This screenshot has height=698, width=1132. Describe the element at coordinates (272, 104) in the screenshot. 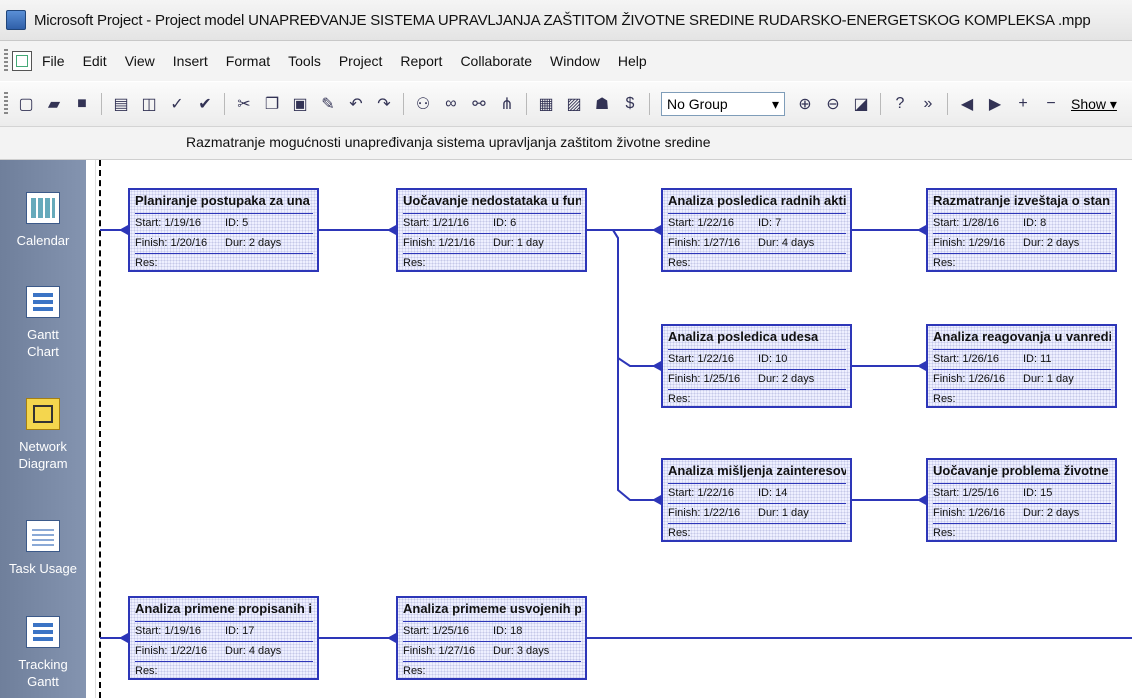

I see `copy-icon: ❐` at that location.